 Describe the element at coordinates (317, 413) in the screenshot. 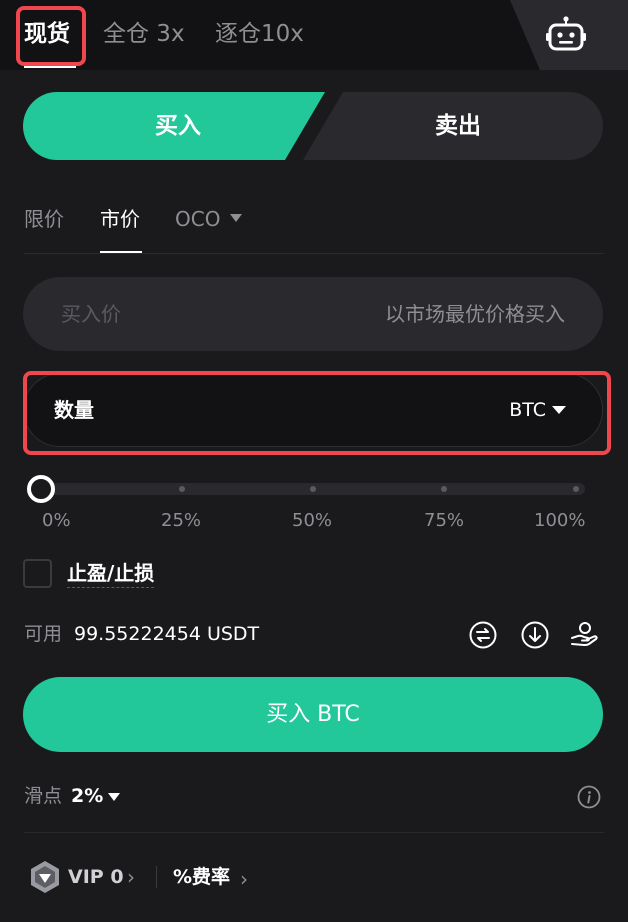

I see `quantity-field-highlight` at that location.